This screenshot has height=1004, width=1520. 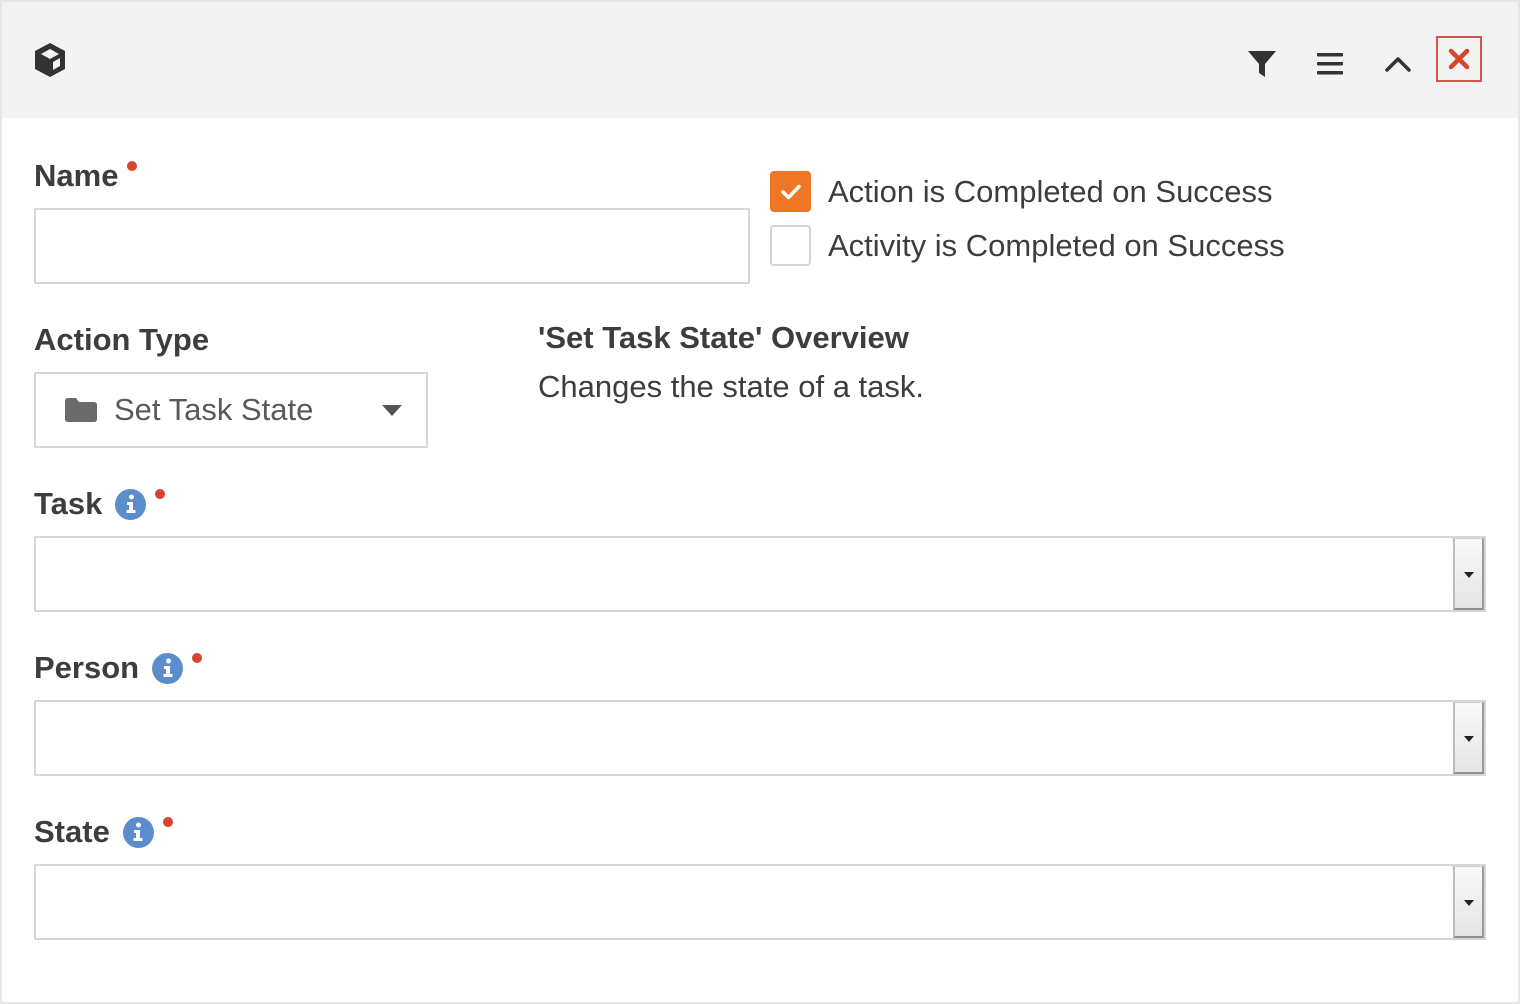 What do you see at coordinates (760, 574) in the screenshot?
I see `task-picker` at bounding box center [760, 574].